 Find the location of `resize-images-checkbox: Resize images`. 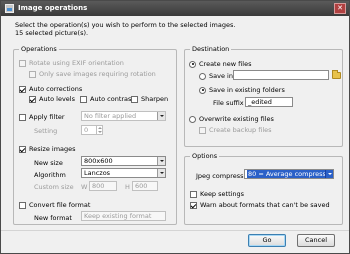

resize-images-checkbox: Resize images is located at coordinates (47, 149).